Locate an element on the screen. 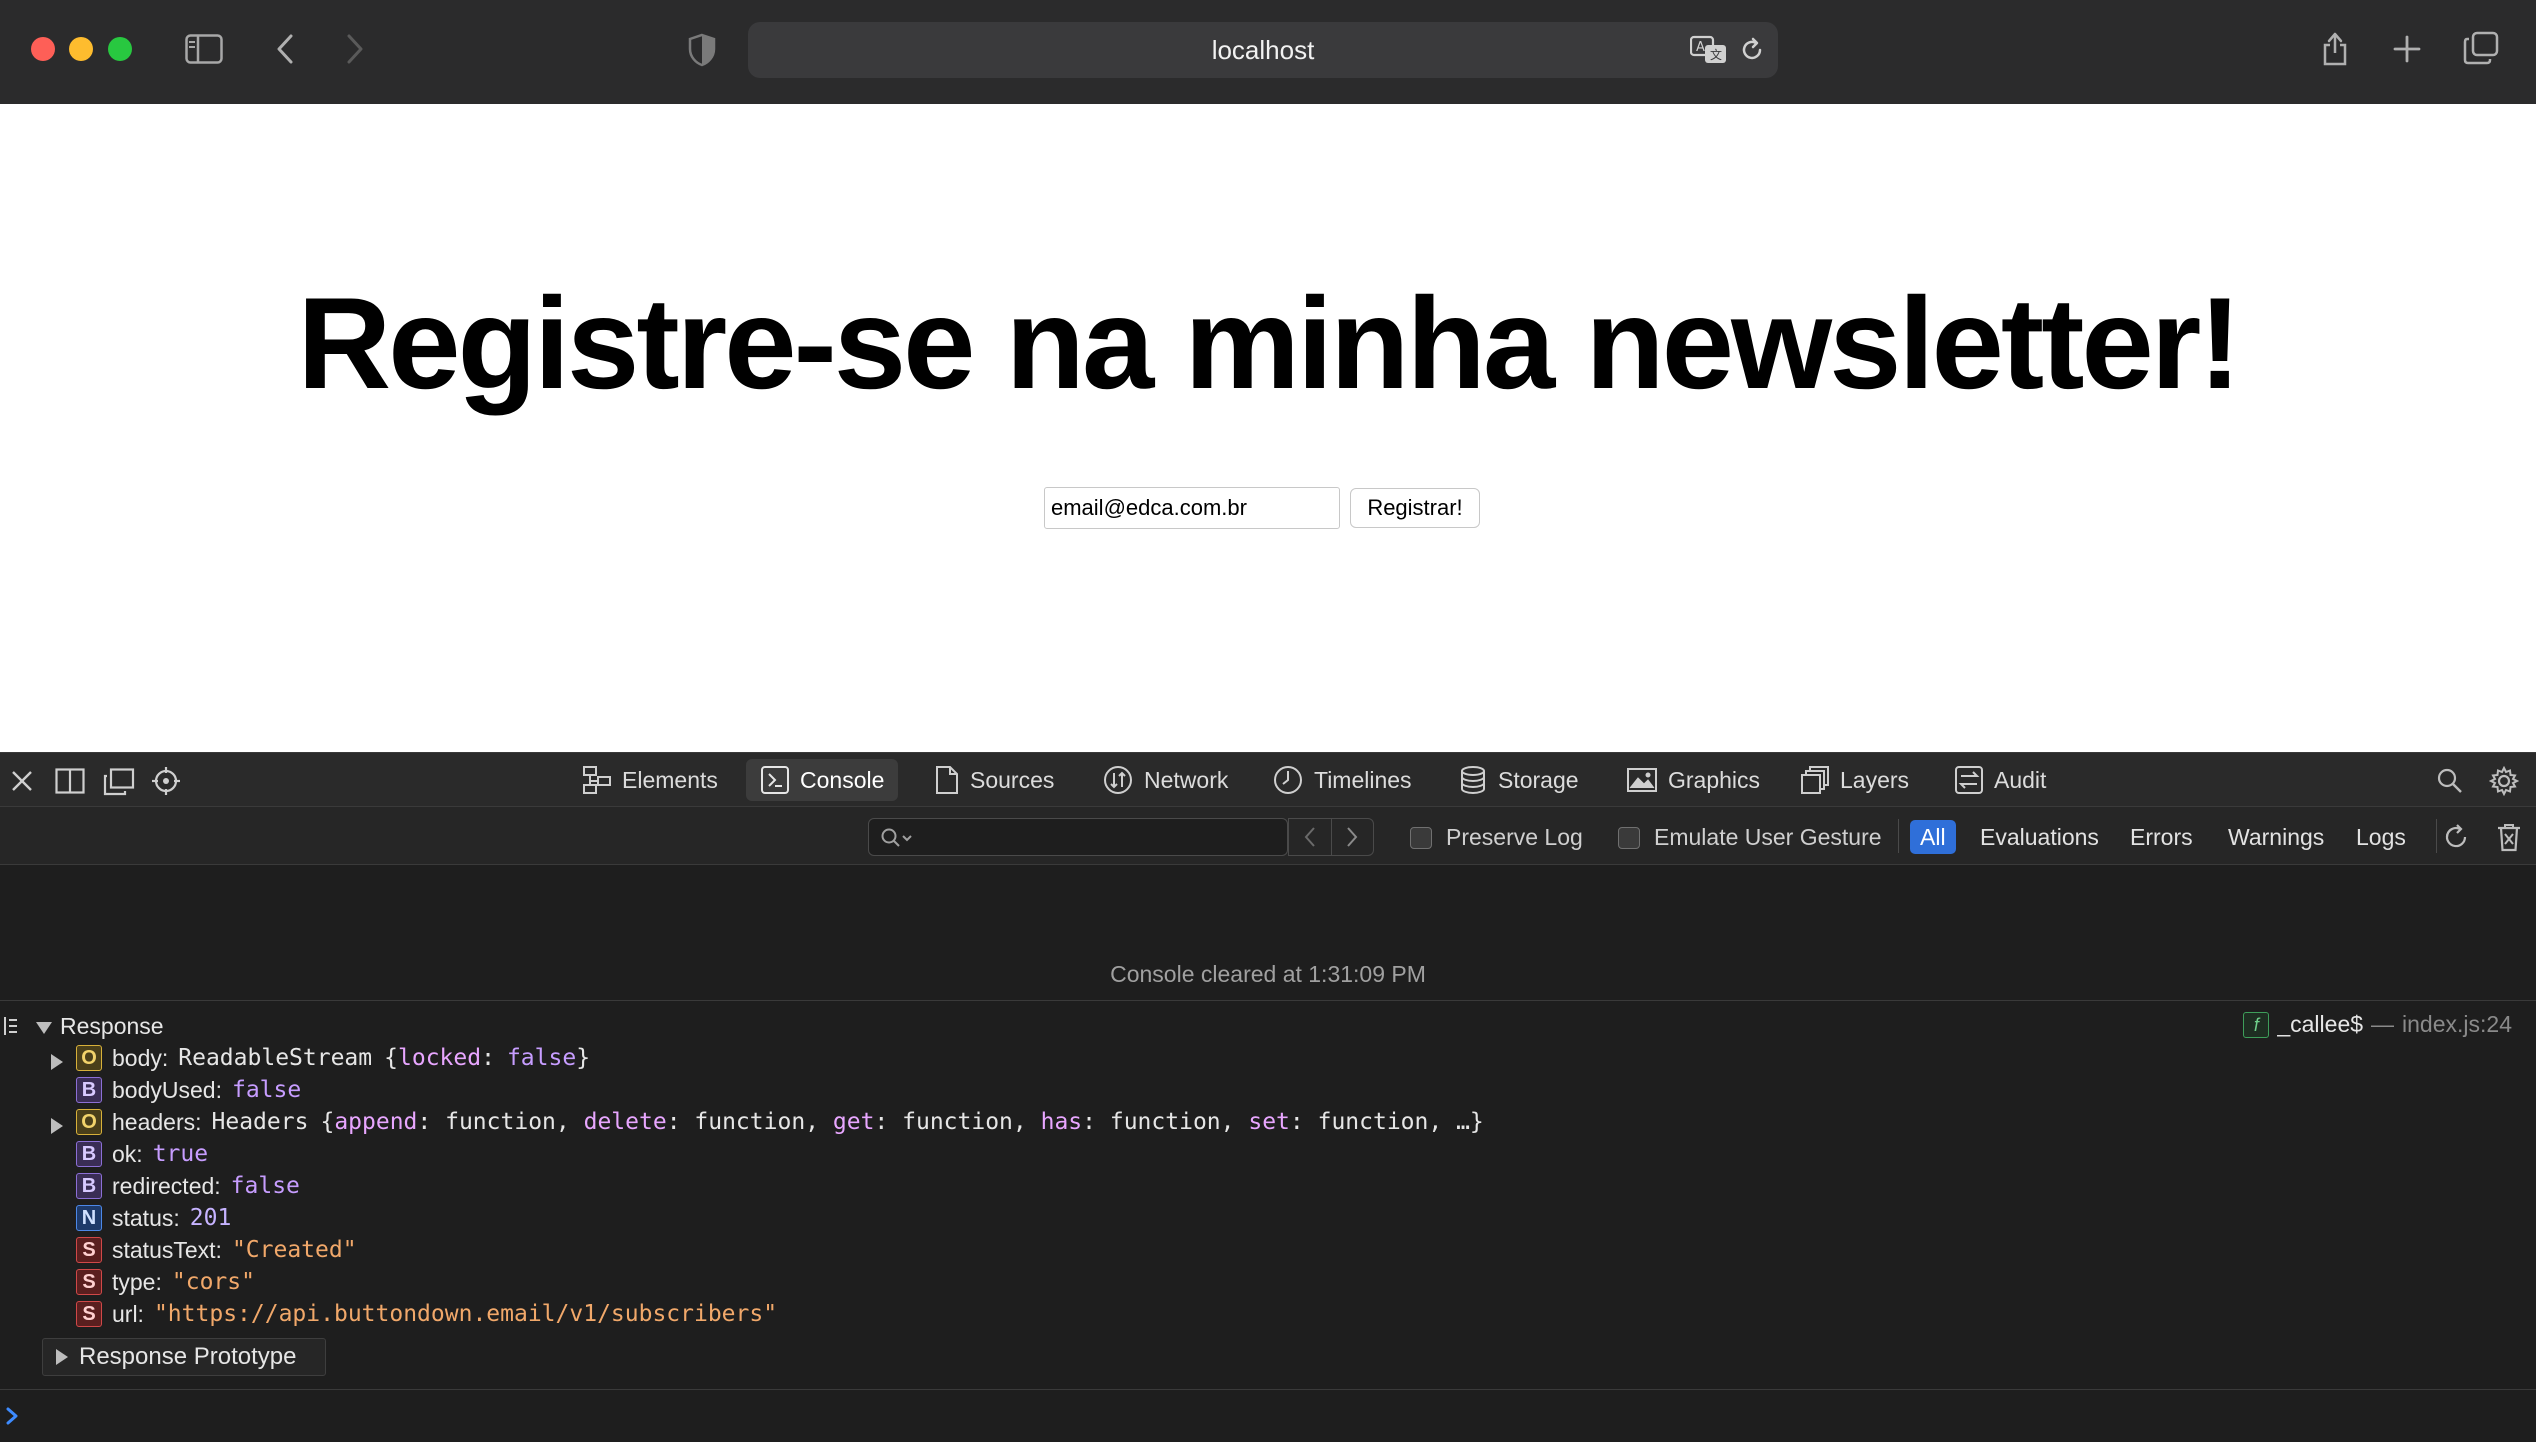 The height and width of the screenshot is (1442, 2536). tab-audit: Audit is located at coordinates (2000, 780).